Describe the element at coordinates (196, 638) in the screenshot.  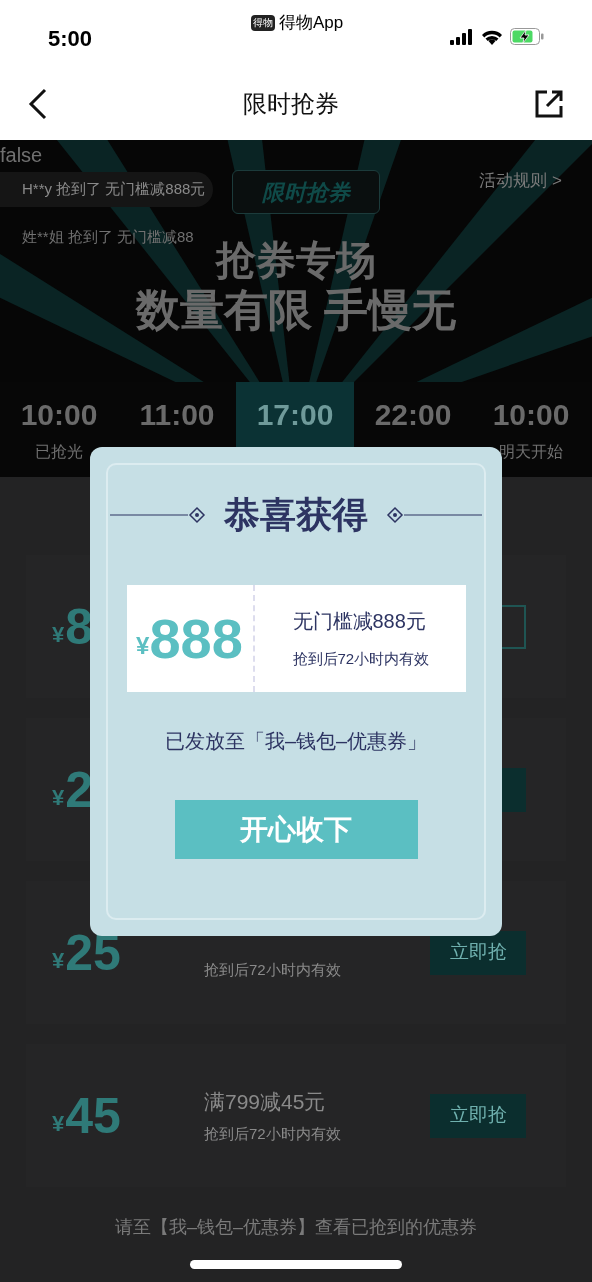
I see `ticket-amount: 888` at that location.